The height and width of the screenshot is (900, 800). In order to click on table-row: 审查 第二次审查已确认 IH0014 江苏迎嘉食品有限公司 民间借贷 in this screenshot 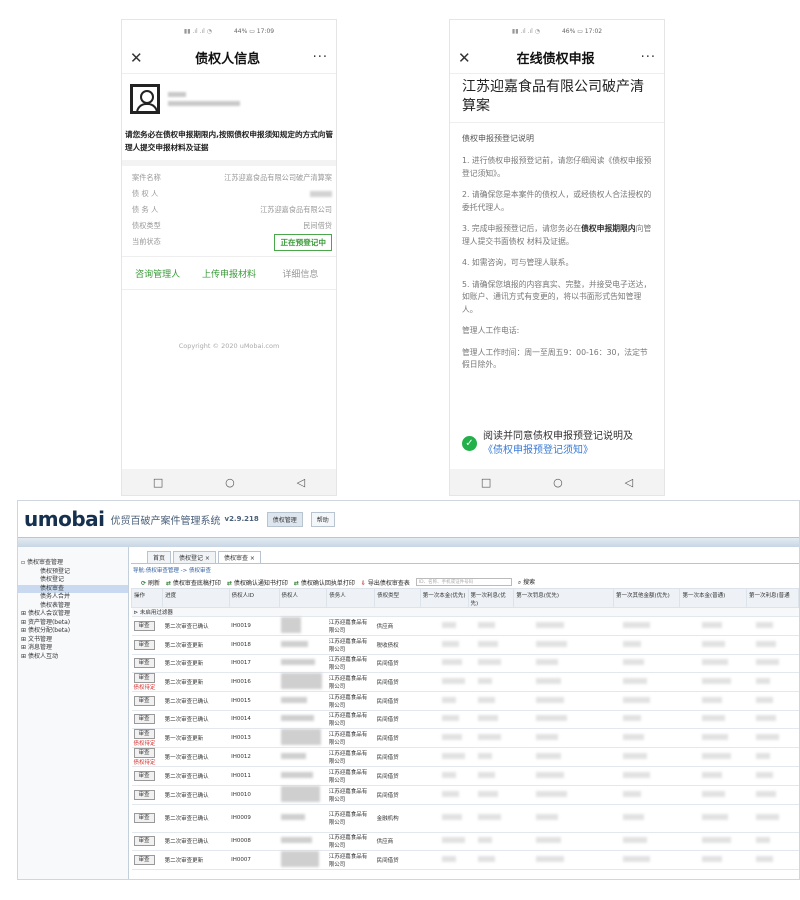, I will do `click(465, 719)`.